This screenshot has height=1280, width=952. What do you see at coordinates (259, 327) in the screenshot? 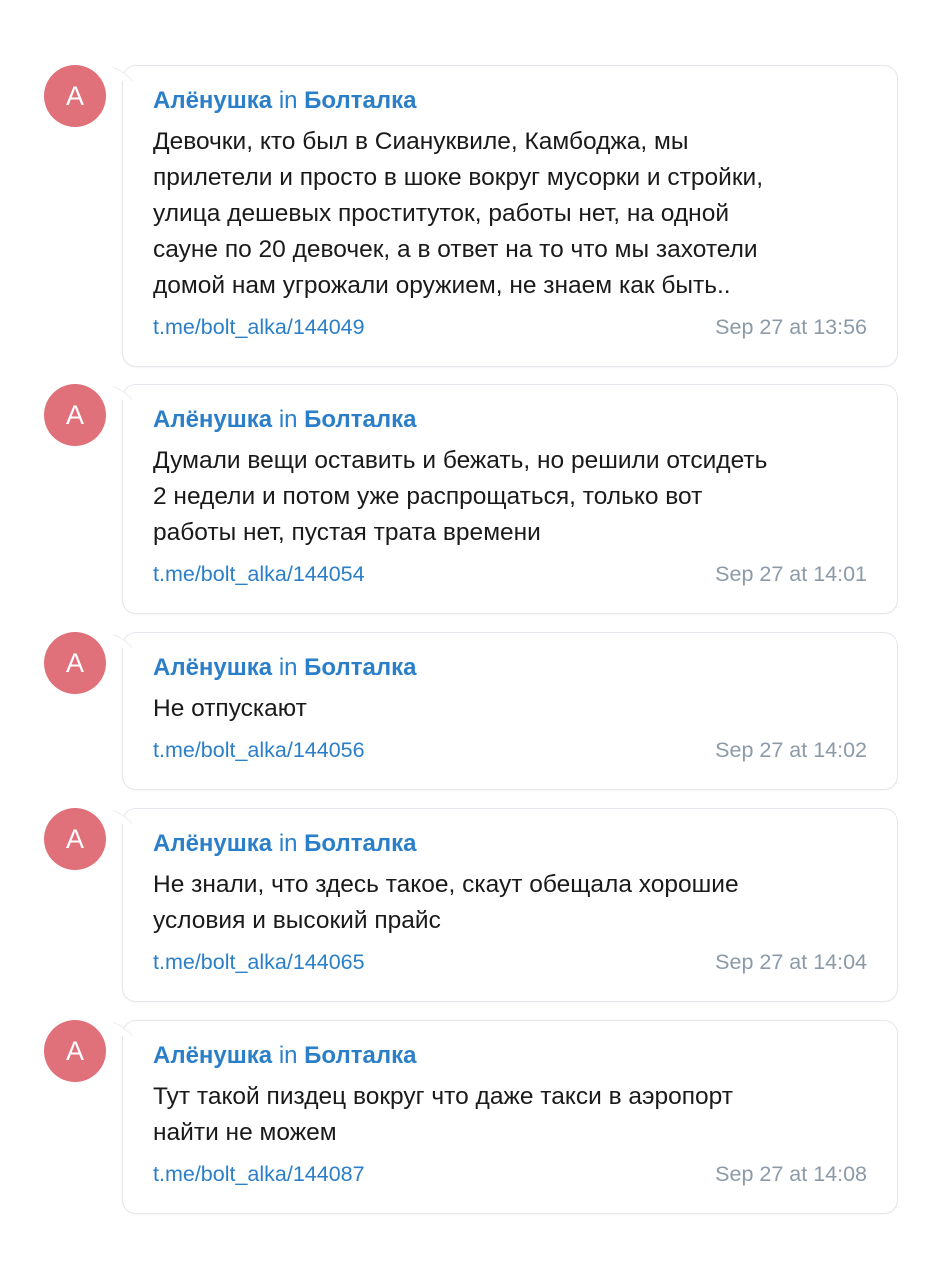
I see `message-link: t.me/bolt_alka/144049` at bounding box center [259, 327].